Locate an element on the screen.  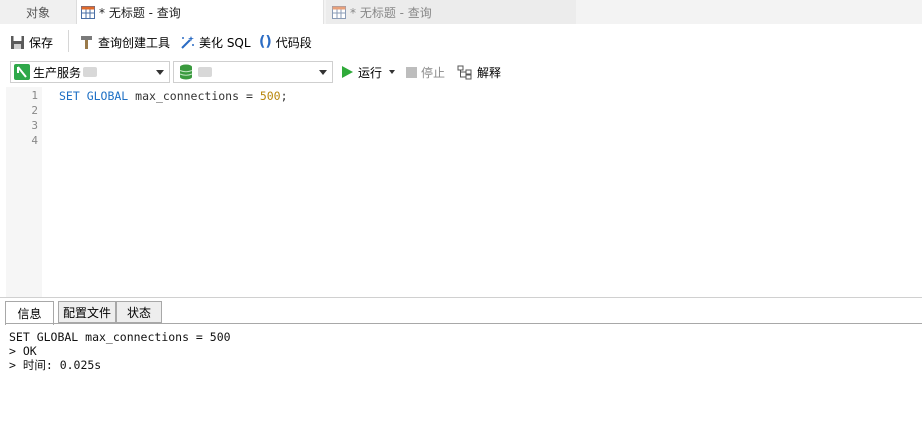
query-builder-button: 查询创建工具 is located at coordinates (124, 42).